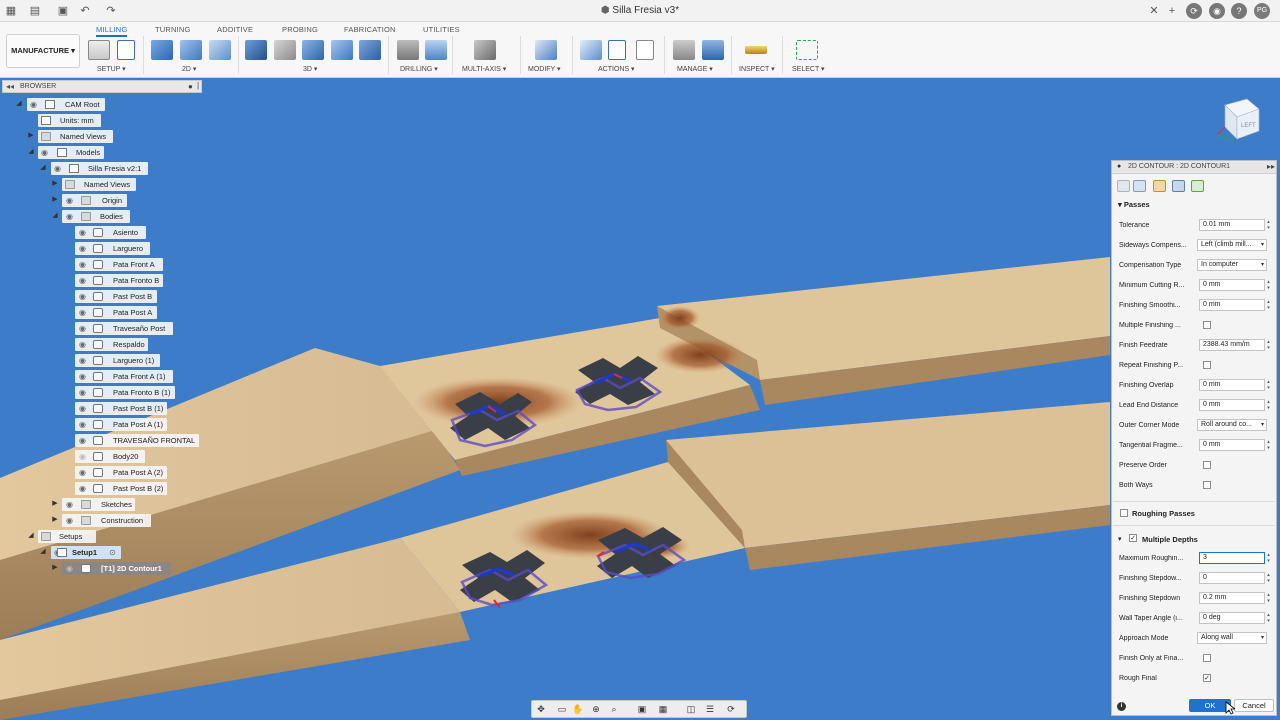 The height and width of the screenshot is (720, 1280). What do you see at coordinates (1232, 305) in the screenshot?
I see `fin-smooth-input: 0 mm` at bounding box center [1232, 305].